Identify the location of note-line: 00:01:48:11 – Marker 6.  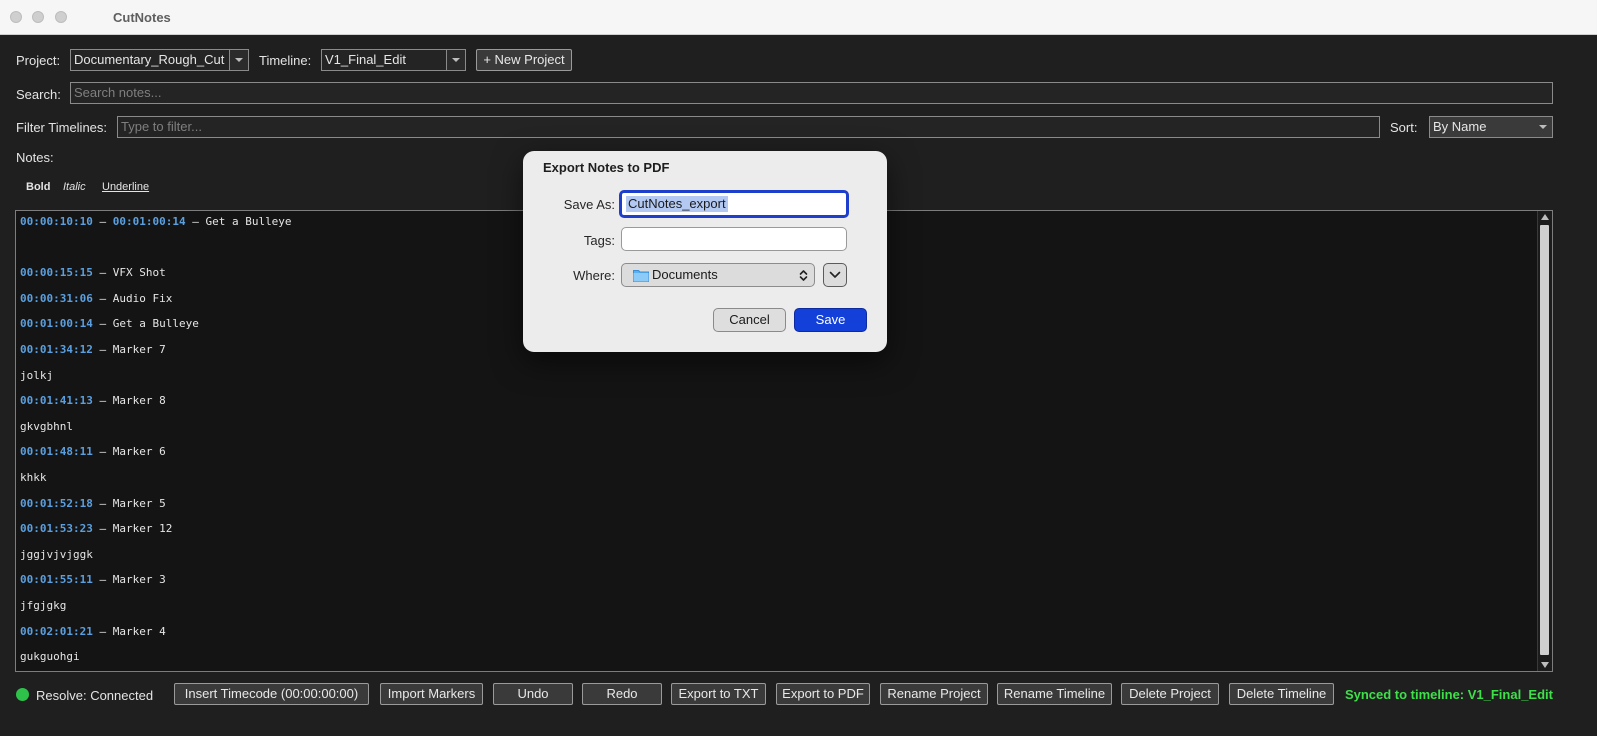
(156, 457).